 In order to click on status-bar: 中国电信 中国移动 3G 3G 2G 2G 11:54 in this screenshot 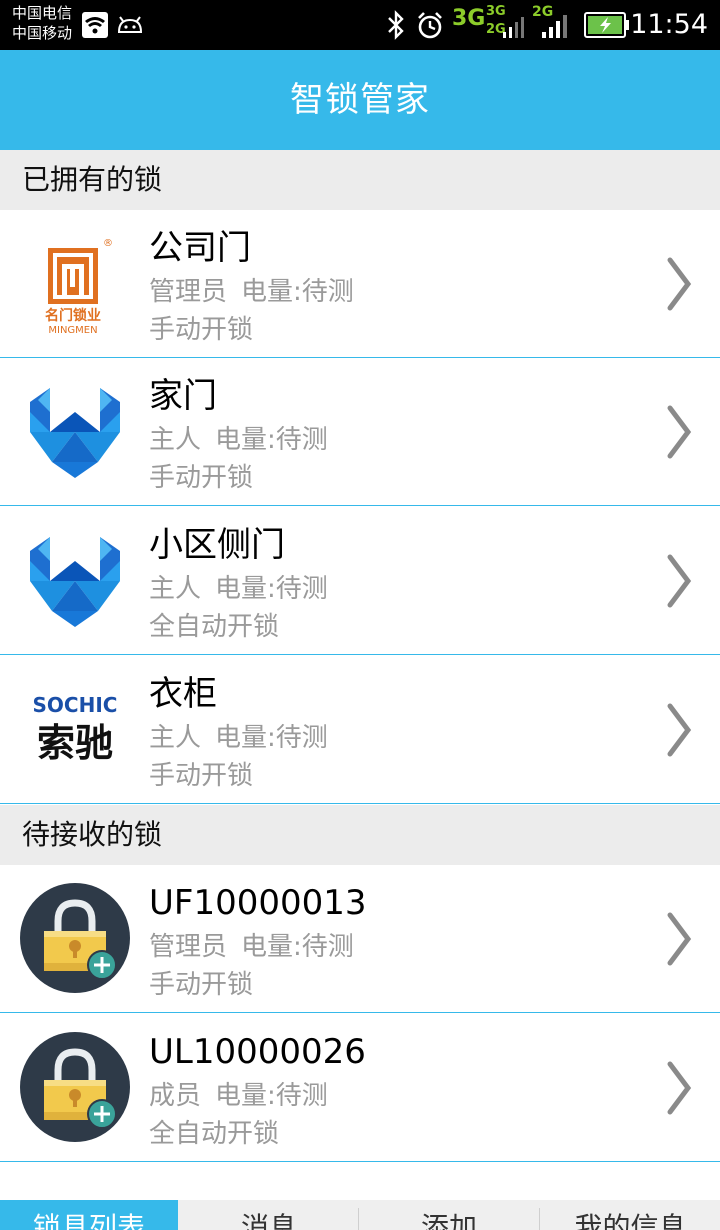, I will do `click(360, 25)`.